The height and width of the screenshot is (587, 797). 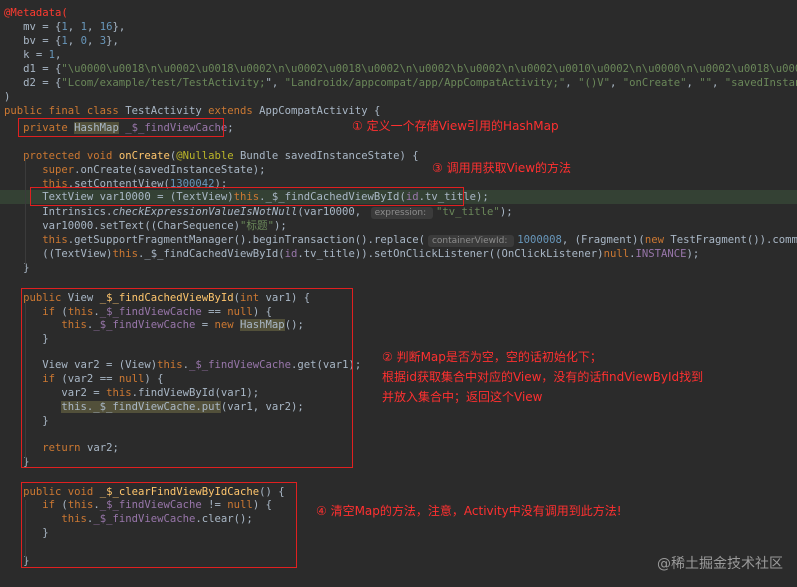 What do you see at coordinates (122, 226) in the screenshot?
I see `code-token: var10000.setText((CharSequence)` at bounding box center [122, 226].